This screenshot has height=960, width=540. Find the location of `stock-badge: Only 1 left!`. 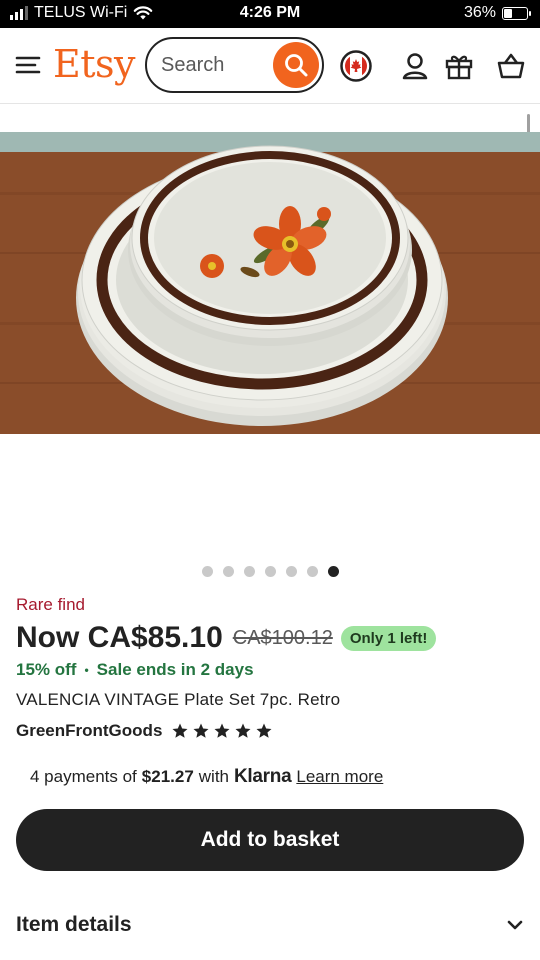

stock-badge: Only 1 left! is located at coordinates (388, 638).